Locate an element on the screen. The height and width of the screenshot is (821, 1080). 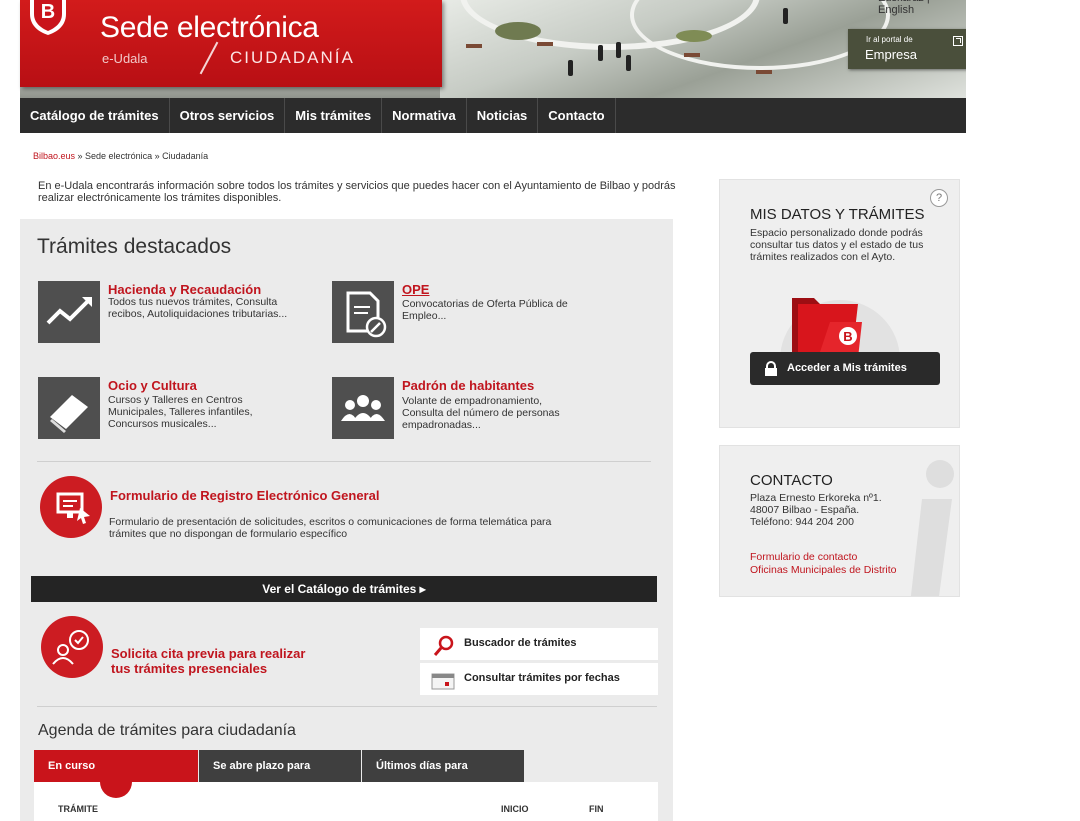
tab-se-abre-plazo: Se abre plazo para is located at coordinates (280, 766).